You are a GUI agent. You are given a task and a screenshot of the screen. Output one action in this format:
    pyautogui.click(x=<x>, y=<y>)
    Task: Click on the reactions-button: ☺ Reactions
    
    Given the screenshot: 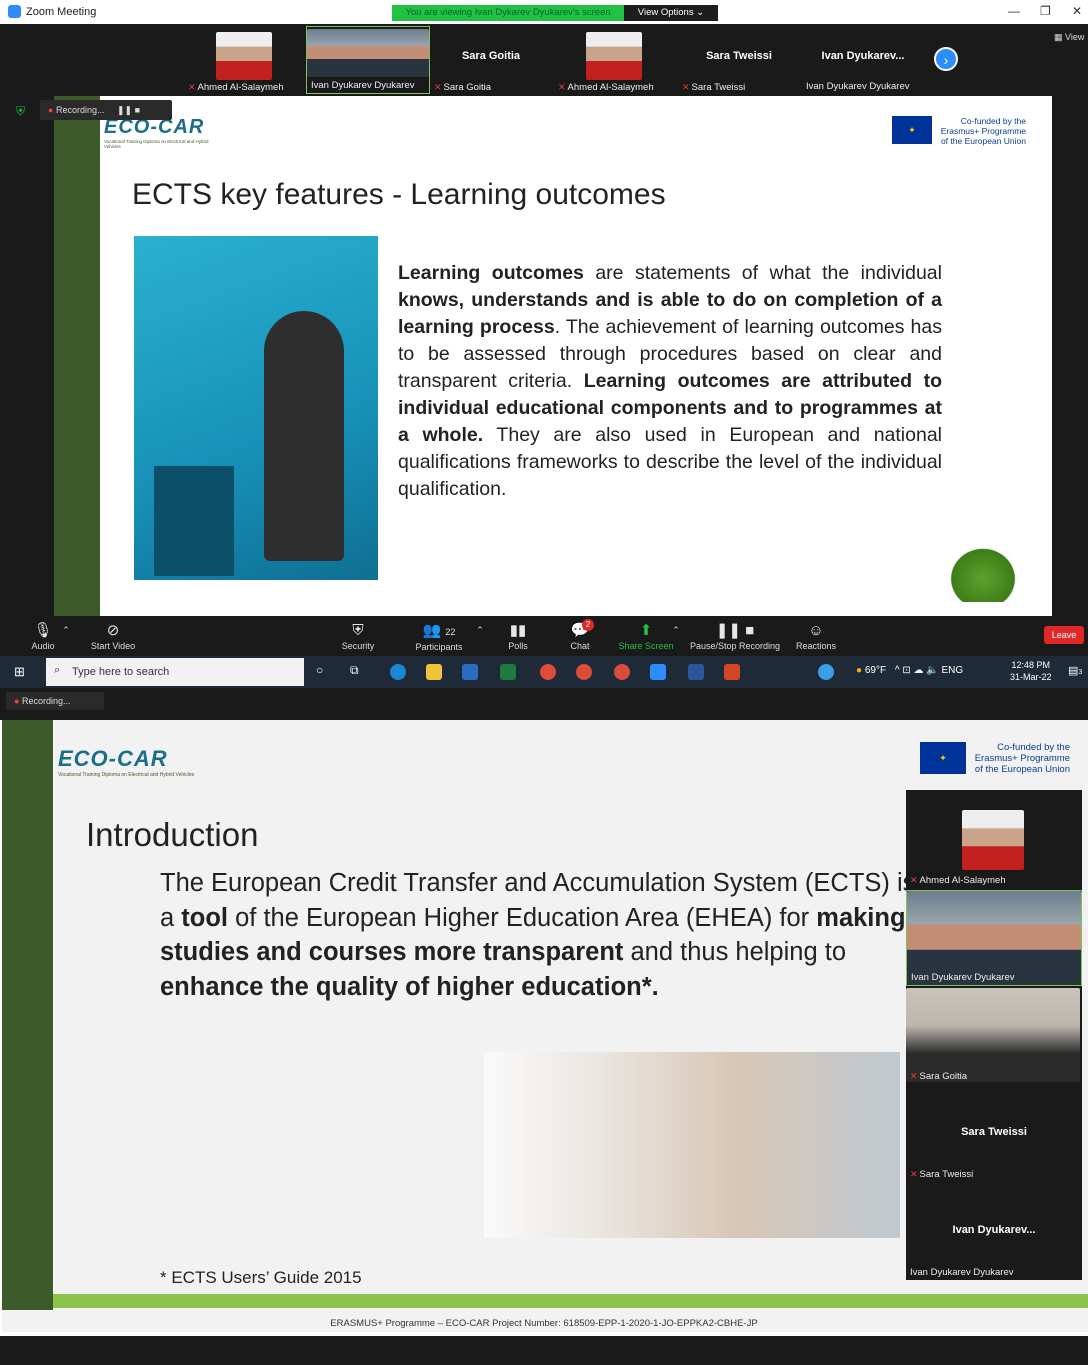 What is the action you would take?
    pyautogui.click(x=816, y=636)
    